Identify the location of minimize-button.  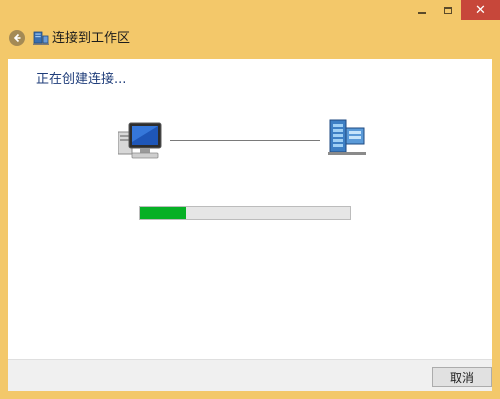
(422, 10).